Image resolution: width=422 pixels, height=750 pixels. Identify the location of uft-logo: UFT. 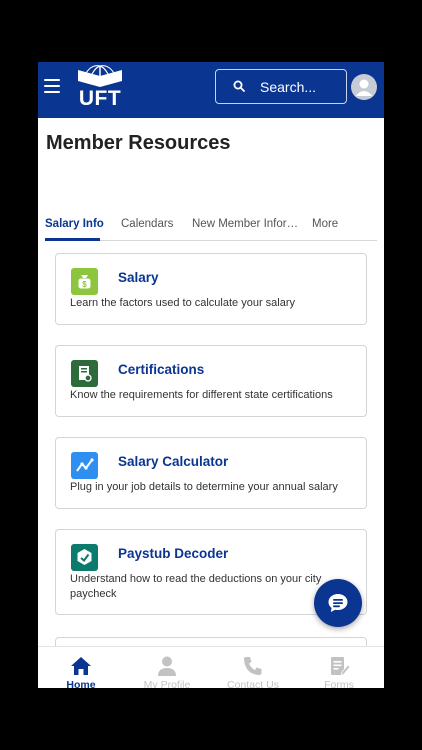
(100, 89).